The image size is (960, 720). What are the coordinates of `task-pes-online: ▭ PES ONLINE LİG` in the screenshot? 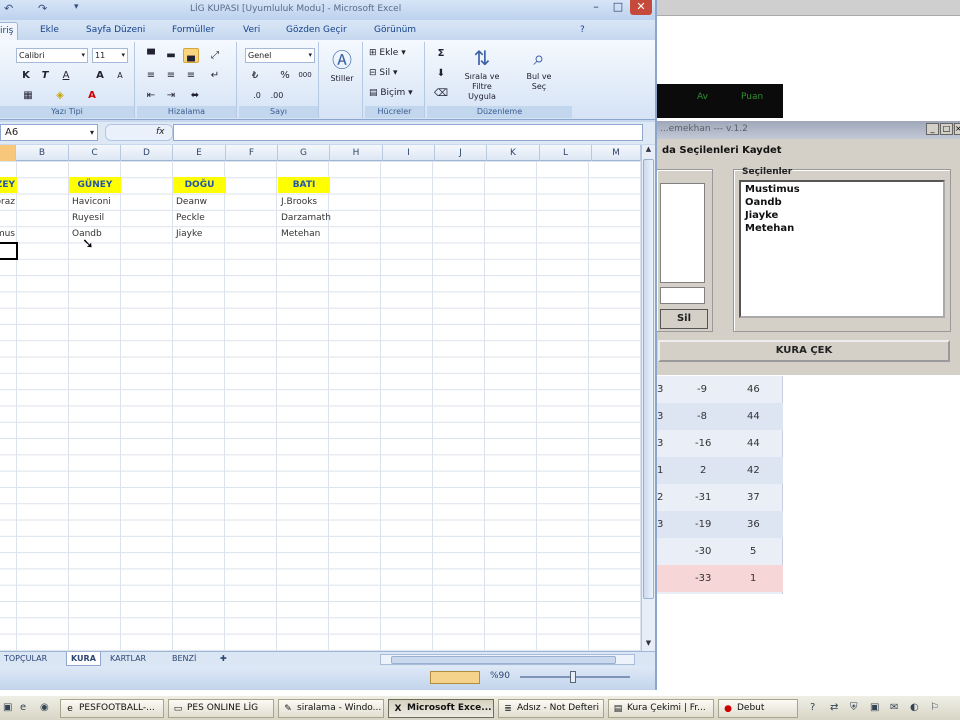 It's located at (221, 708).